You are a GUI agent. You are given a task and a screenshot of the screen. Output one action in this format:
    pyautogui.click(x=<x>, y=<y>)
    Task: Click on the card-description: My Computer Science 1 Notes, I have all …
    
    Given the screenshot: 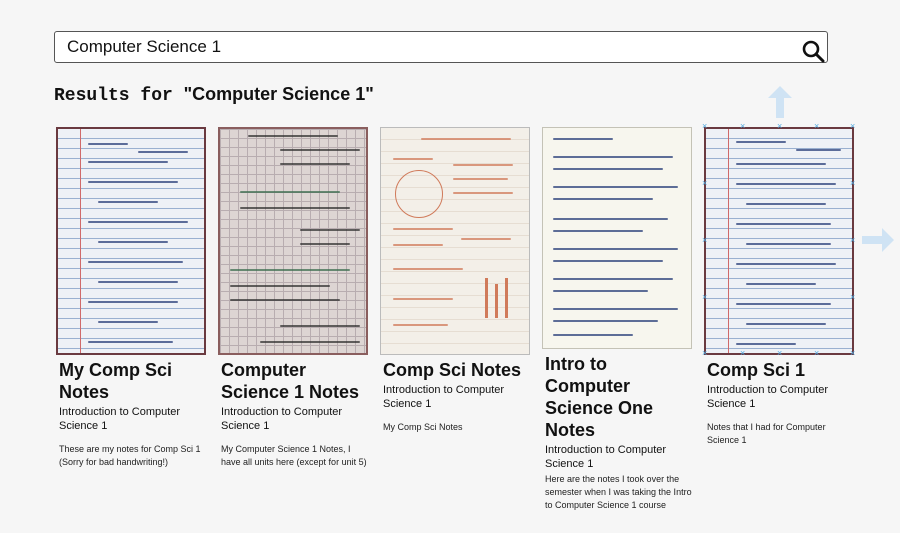 What is the action you would take?
    pyautogui.click(x=294, y=455)
    